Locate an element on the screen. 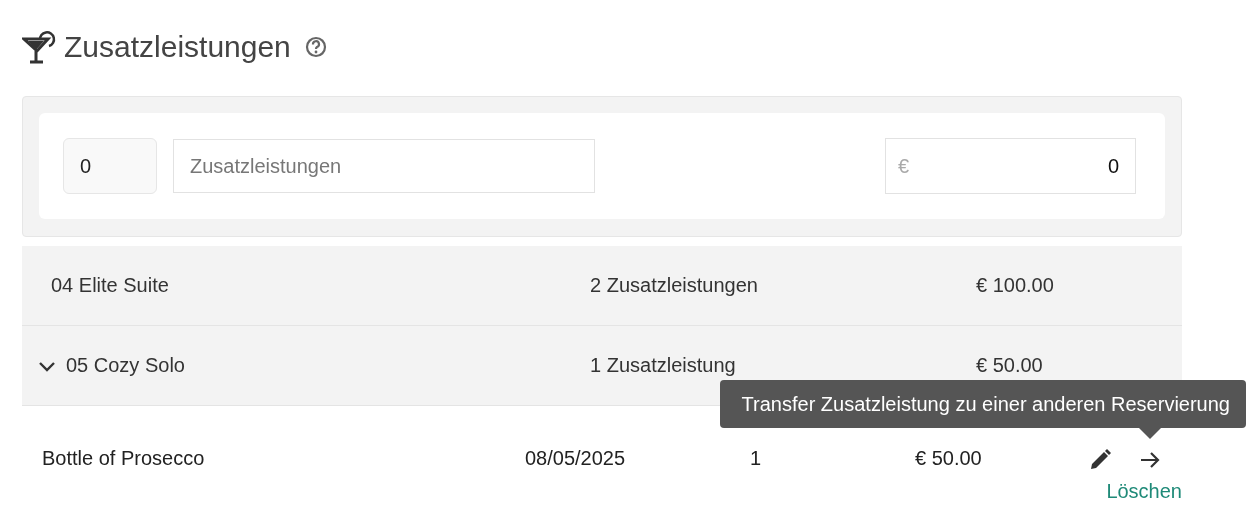  section-title: Zusatzleistungen is located at coordinates (177, 47).